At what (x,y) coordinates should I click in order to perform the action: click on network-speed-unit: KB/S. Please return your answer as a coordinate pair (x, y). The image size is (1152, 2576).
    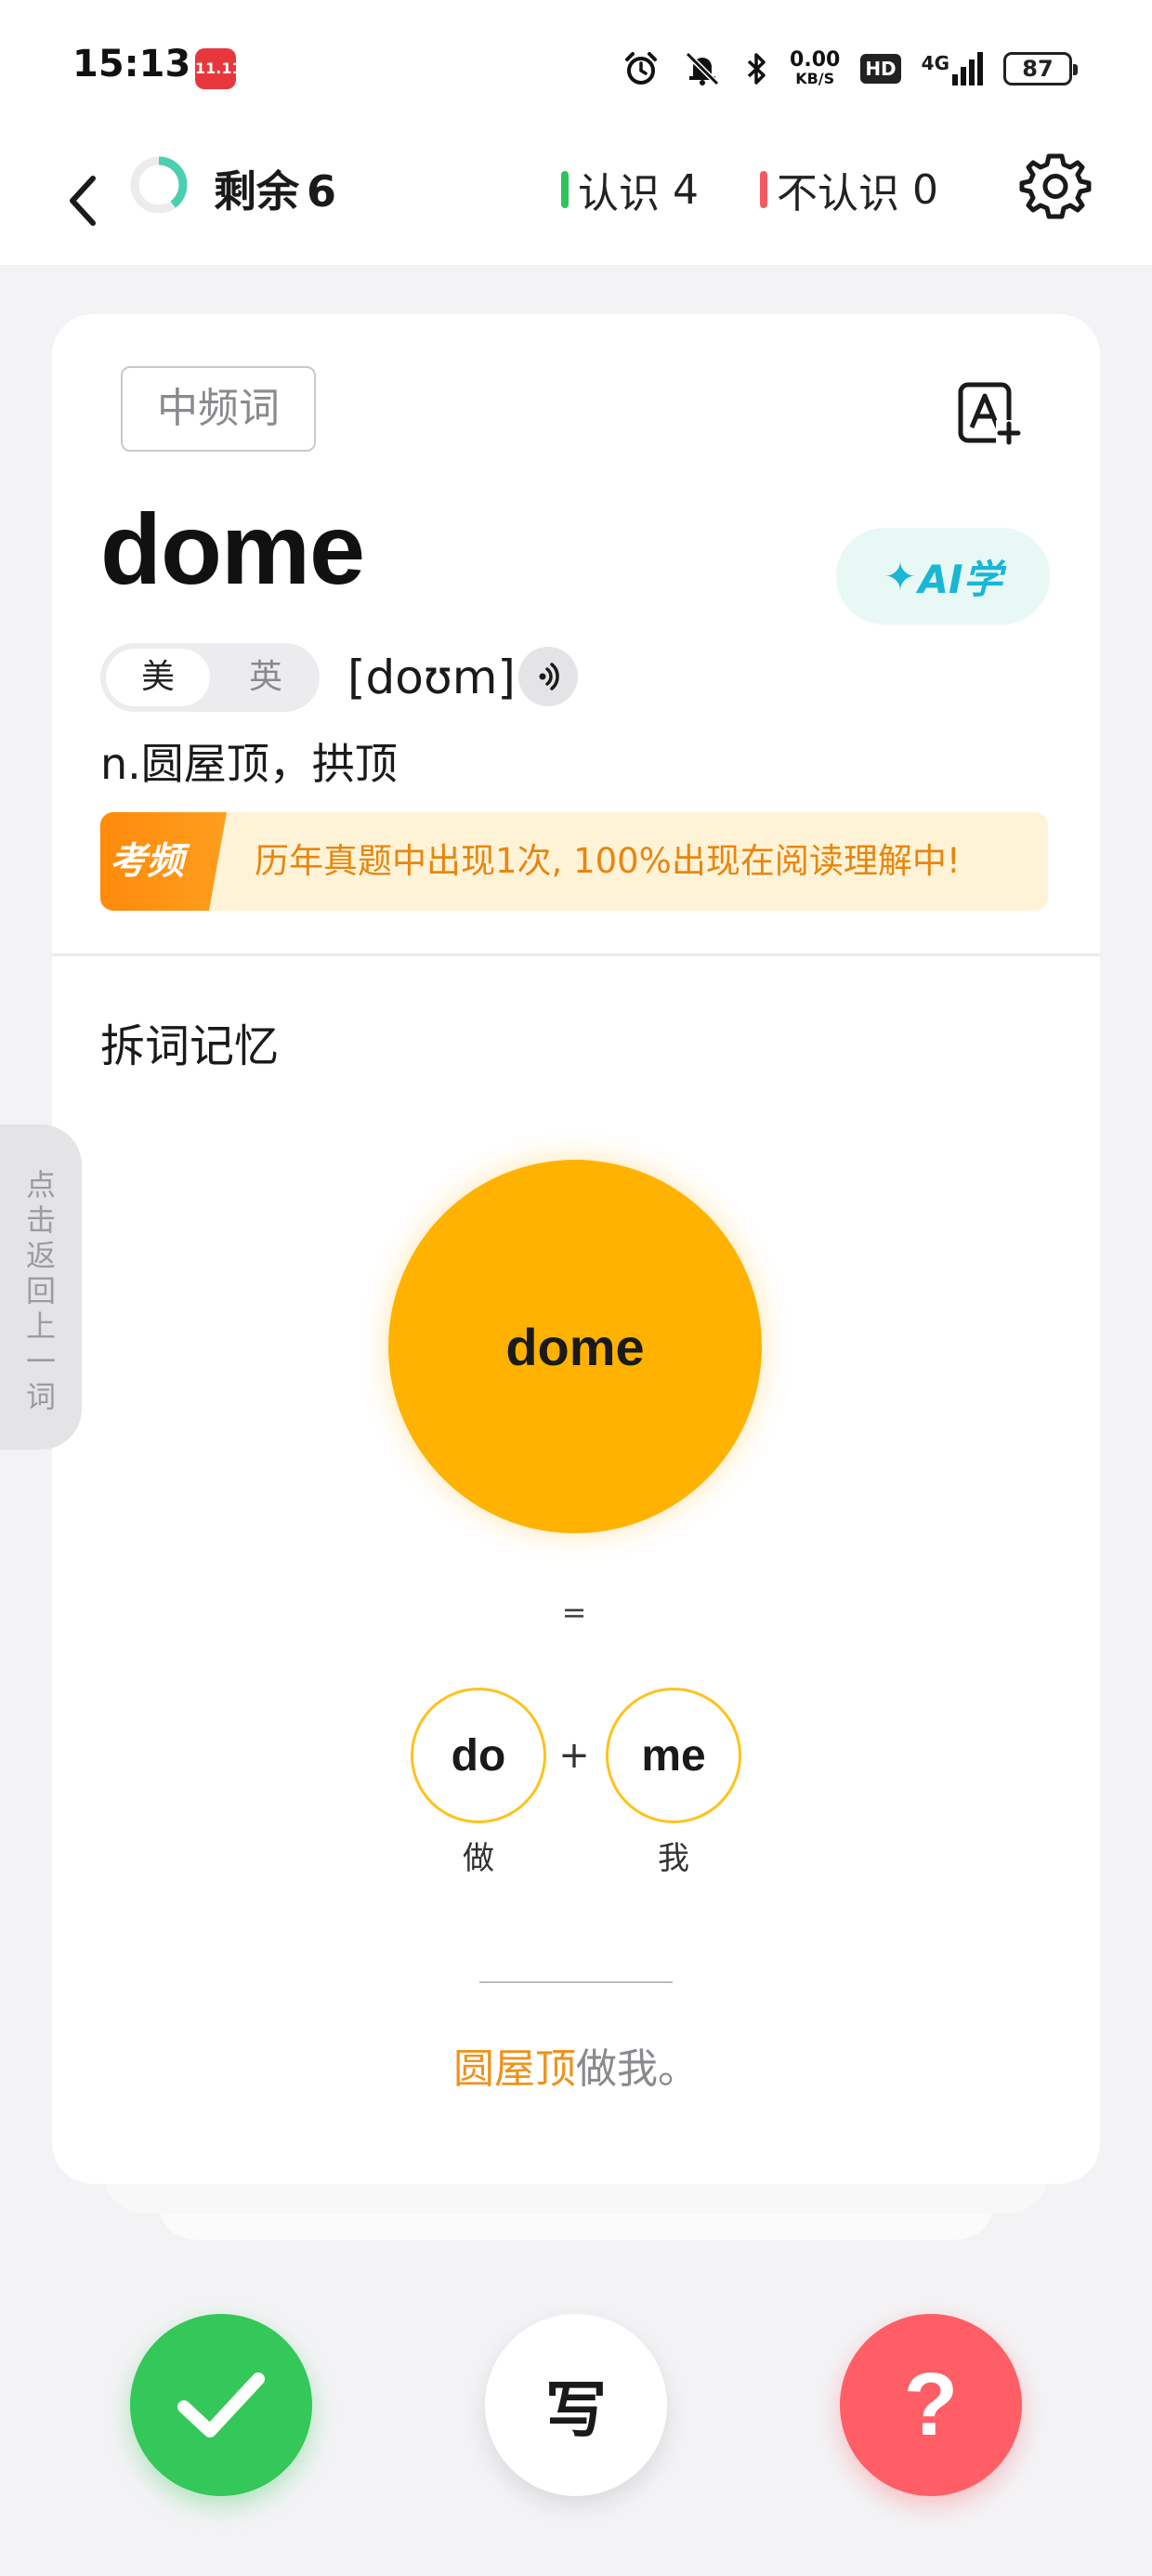
    Looking at the image, I should click on (815, 78).